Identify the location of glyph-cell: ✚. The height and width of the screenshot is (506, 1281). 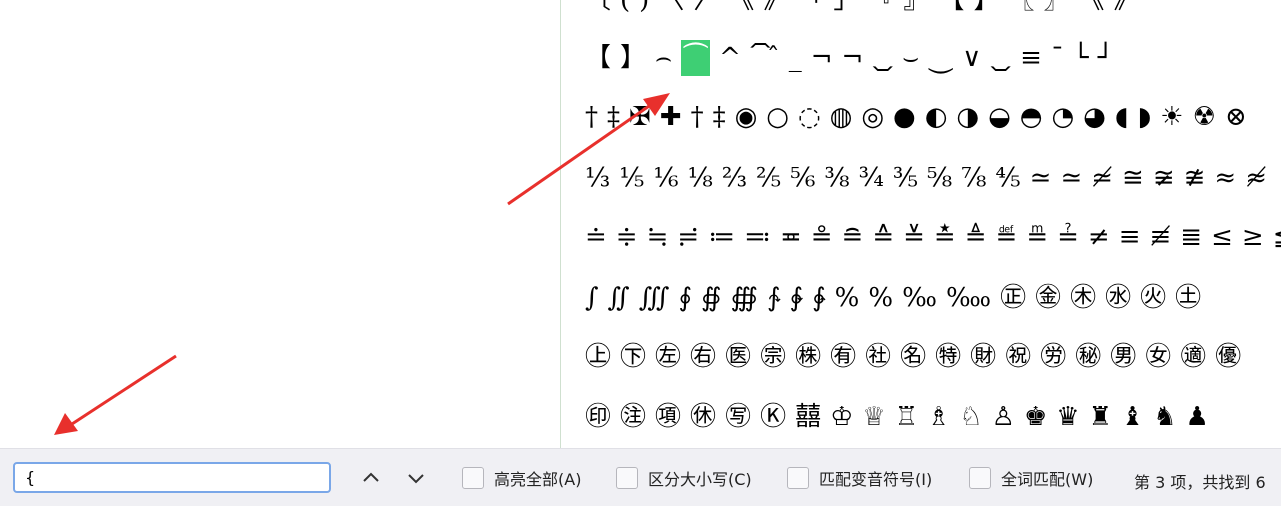
(670, 117).